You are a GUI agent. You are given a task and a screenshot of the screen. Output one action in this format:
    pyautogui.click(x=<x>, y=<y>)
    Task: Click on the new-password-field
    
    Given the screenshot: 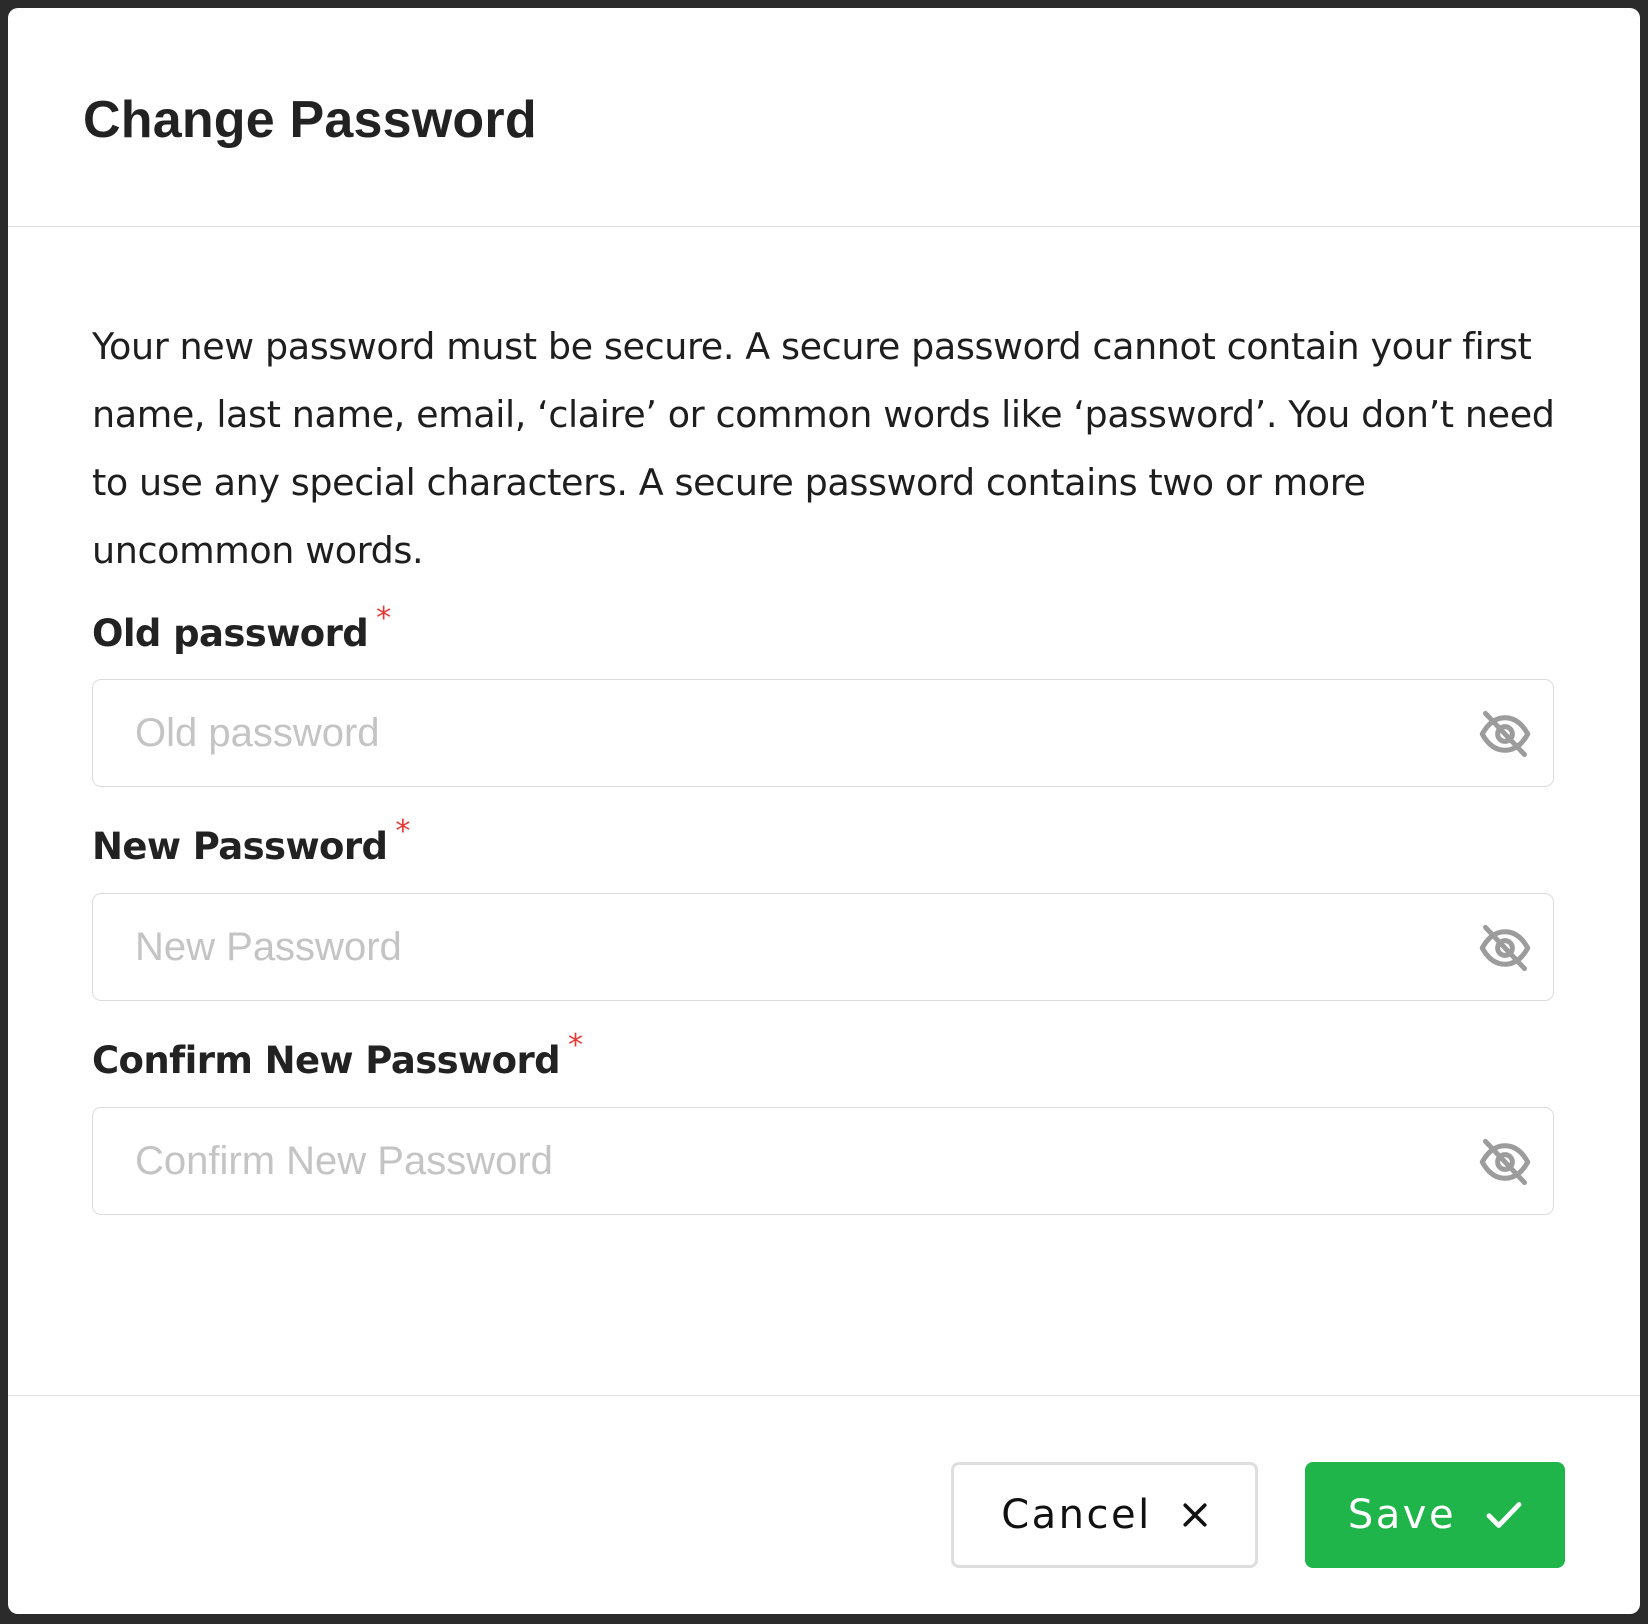 What is the action you would take?
    pyautogui.click(x=823, y=947)
    